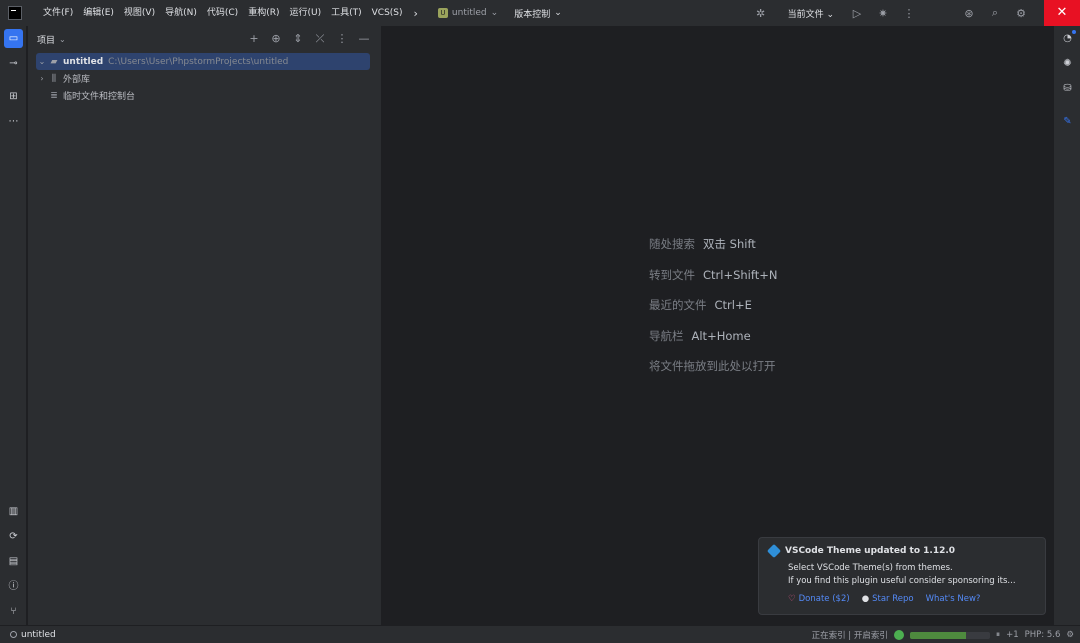  I want to click on notification-header: VSCode Theme updated to 1.12.0, so click(861, 551).